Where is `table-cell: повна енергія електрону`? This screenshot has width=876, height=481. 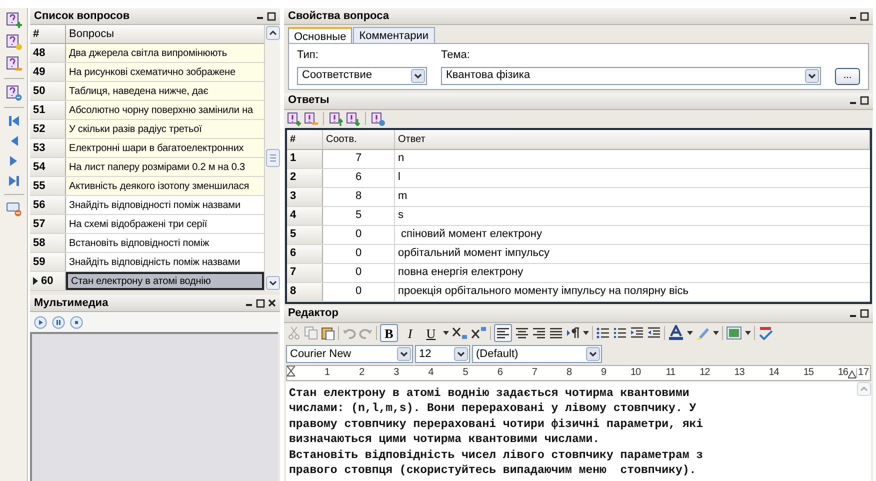
table-cell: повна енергія електрону is located at coordinates (632, 273).